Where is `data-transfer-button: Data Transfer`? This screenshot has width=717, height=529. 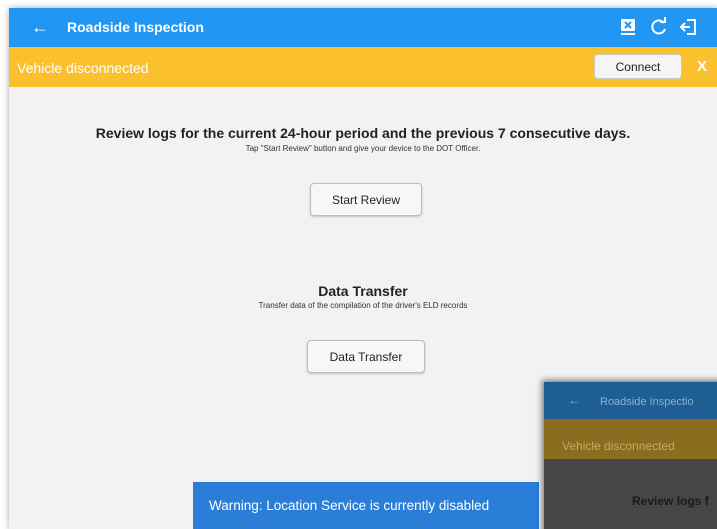
data-transfer-button: Data Transfer is located at coordinates (366, 356).